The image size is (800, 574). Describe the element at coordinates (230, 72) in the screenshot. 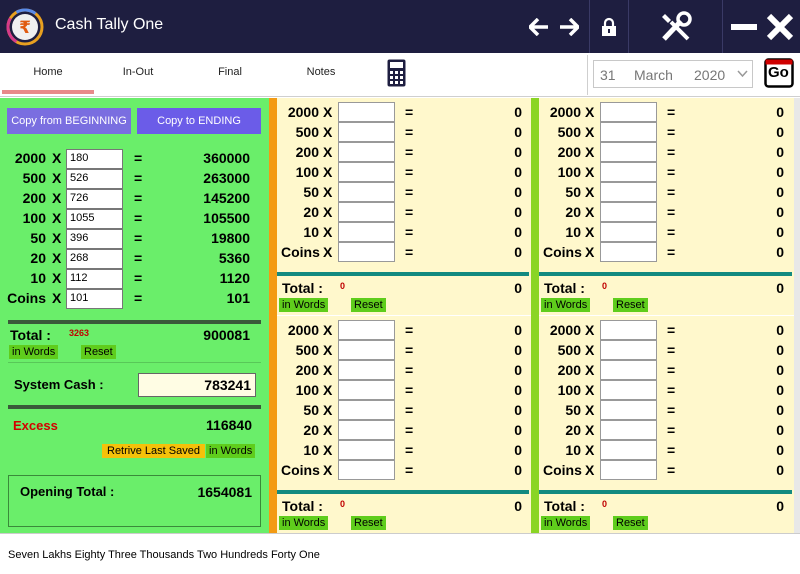

I see `tab-final: Final` at that location.